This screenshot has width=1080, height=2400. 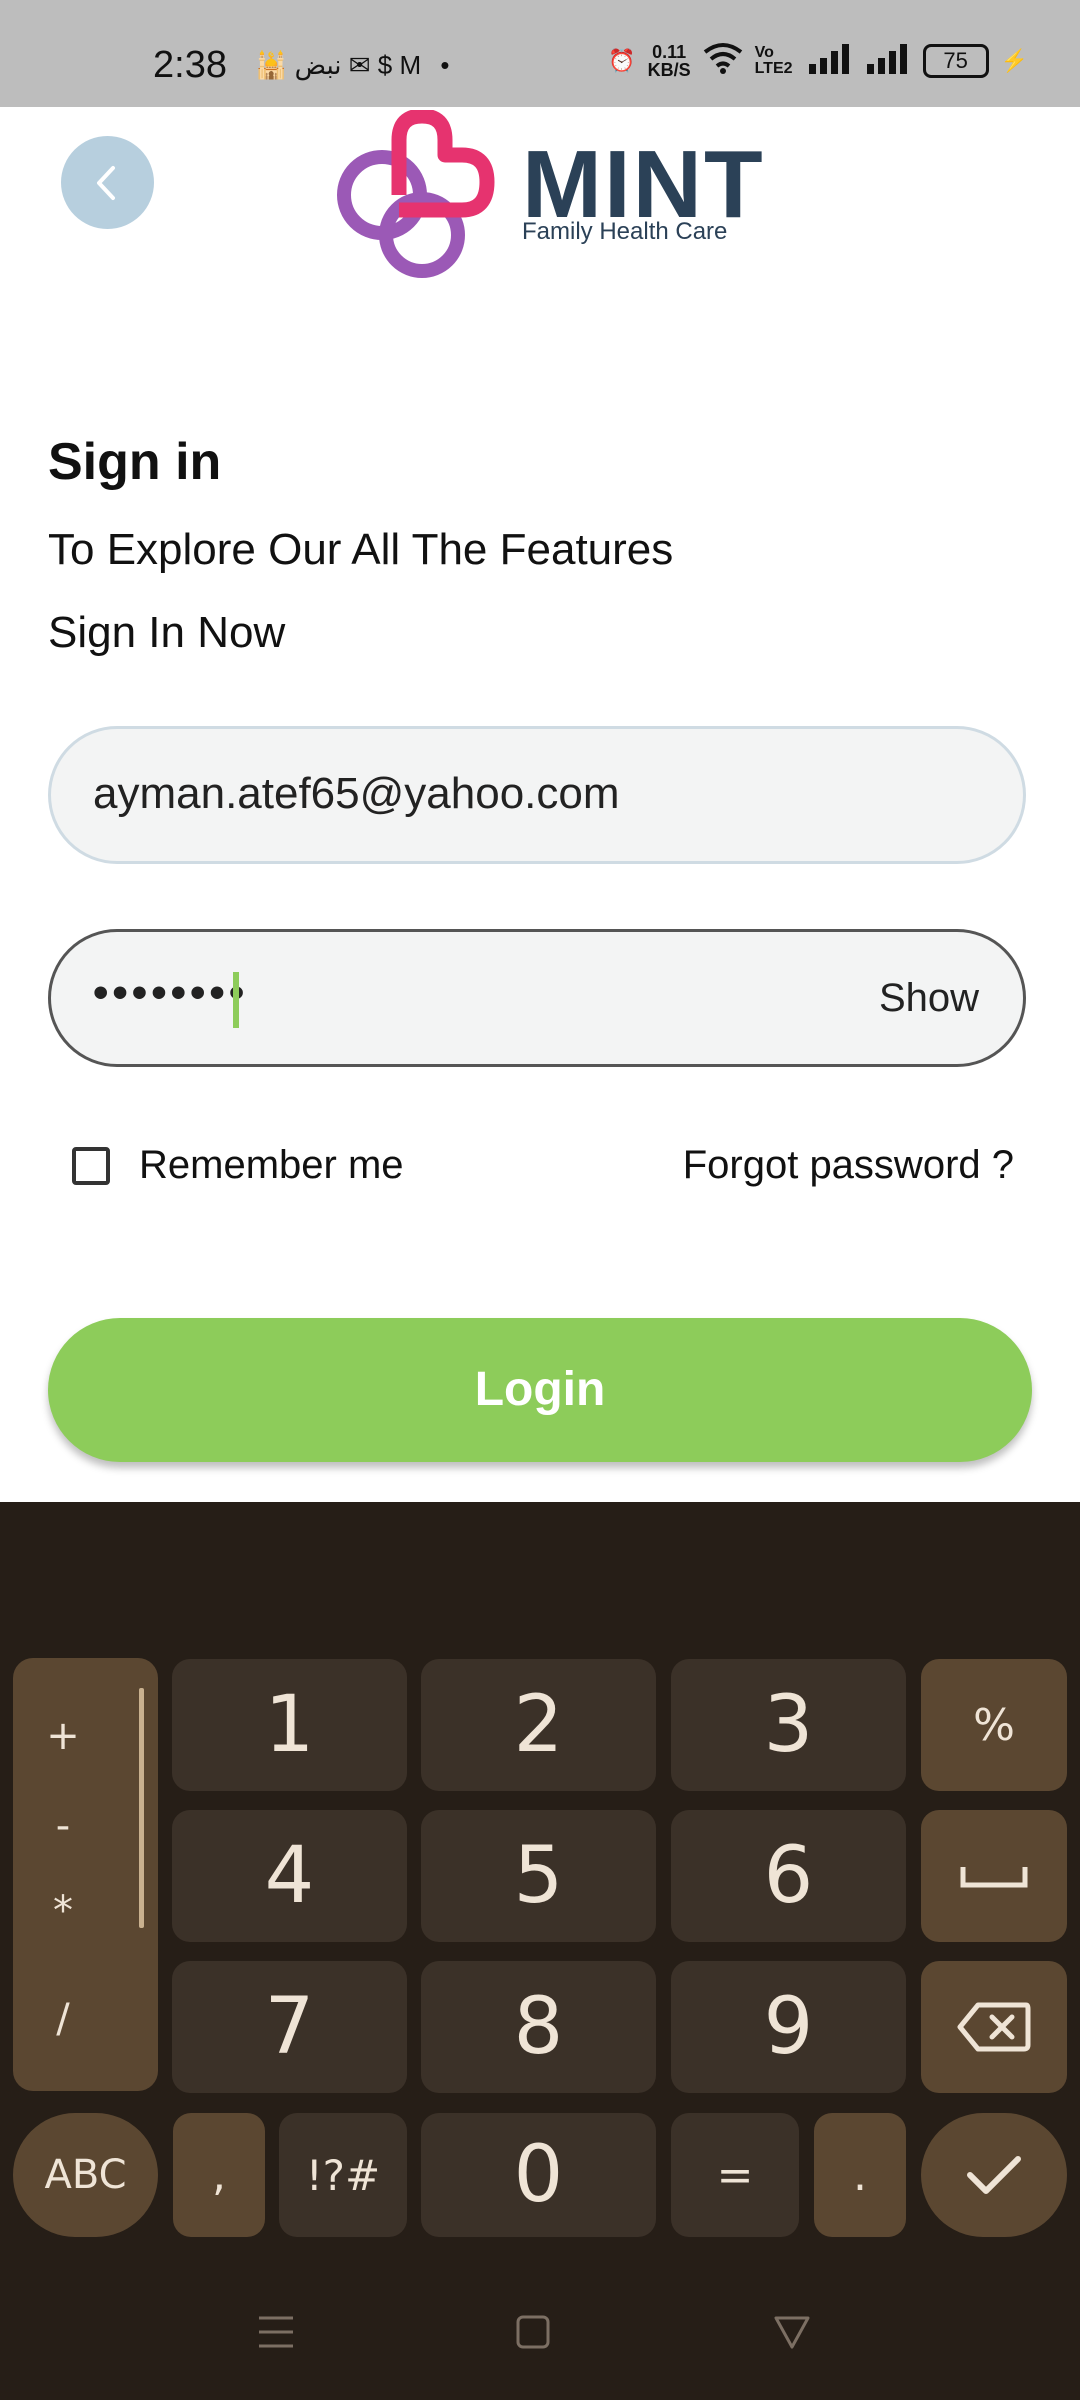 I want to click on password-value: ••••••••, so click(x=171, y=992).